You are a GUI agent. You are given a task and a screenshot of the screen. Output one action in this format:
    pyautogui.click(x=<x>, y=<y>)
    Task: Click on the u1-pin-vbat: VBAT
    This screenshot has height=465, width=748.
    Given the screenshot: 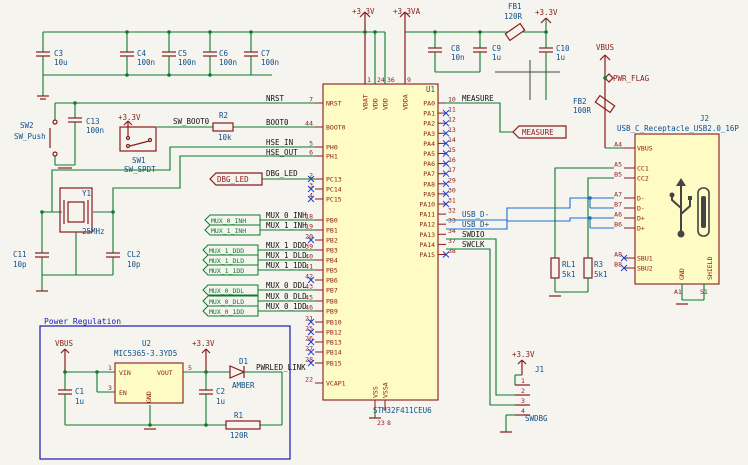 What is the action you would take?
    pyautogui.click(x=366, y=102)
    